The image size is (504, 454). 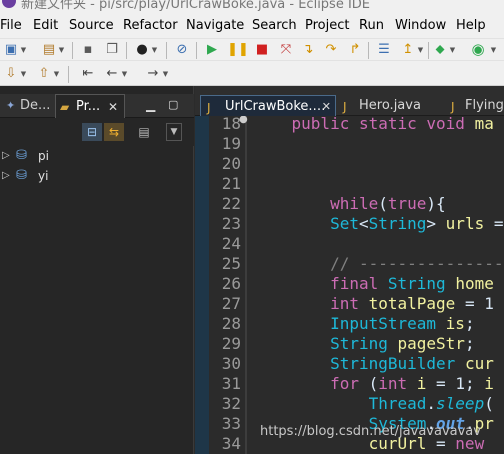 I want to click on eclipse-logo-icon, so click(x=9, y=4).